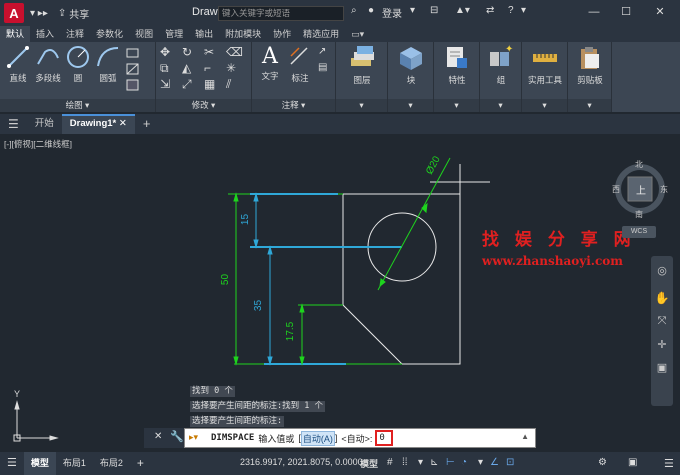  What do you see at coordinates (14, 13) in the screenshot?
I see `app-logo: A` at bounding box center [14, 13].